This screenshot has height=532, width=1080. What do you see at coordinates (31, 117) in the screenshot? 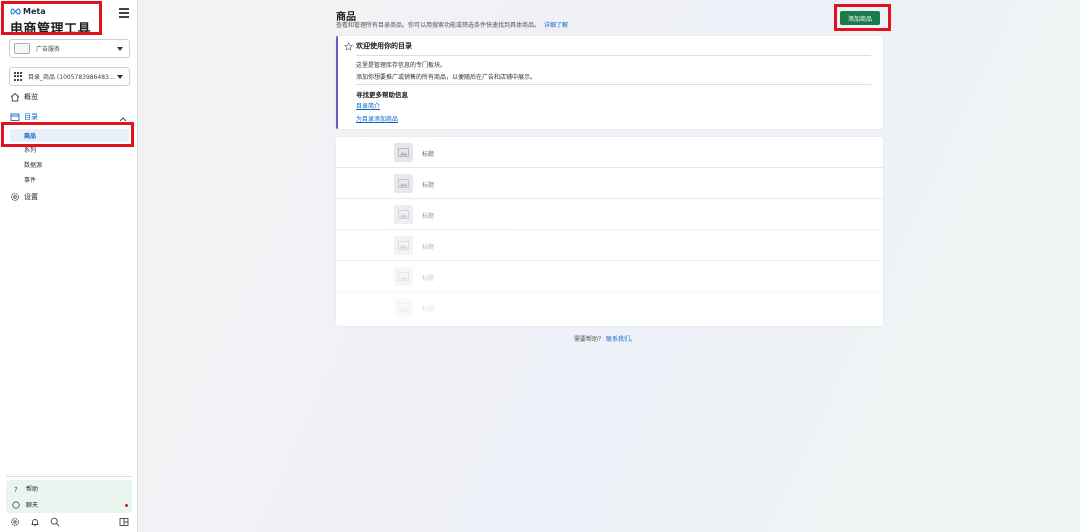
I see `nav-catalog-label: 目录` at bounding box center [31, 117].